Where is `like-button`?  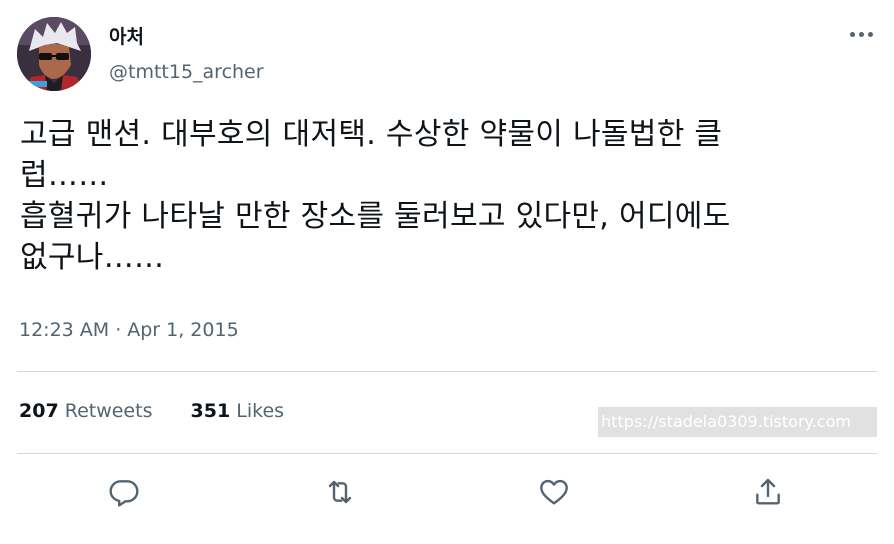
like-button is located at coordinates (554, 492).